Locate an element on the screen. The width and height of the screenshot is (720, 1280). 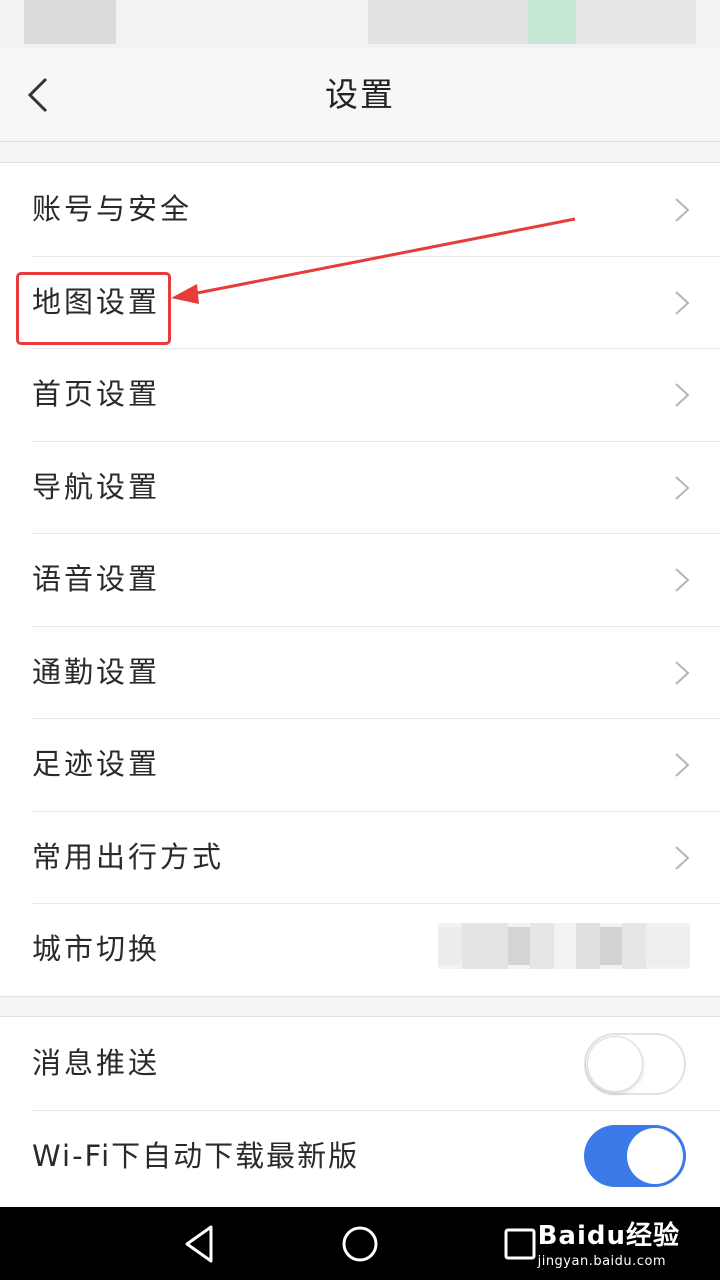
settings-item-push: 消息推送 is located at coordinates (360, 1063).